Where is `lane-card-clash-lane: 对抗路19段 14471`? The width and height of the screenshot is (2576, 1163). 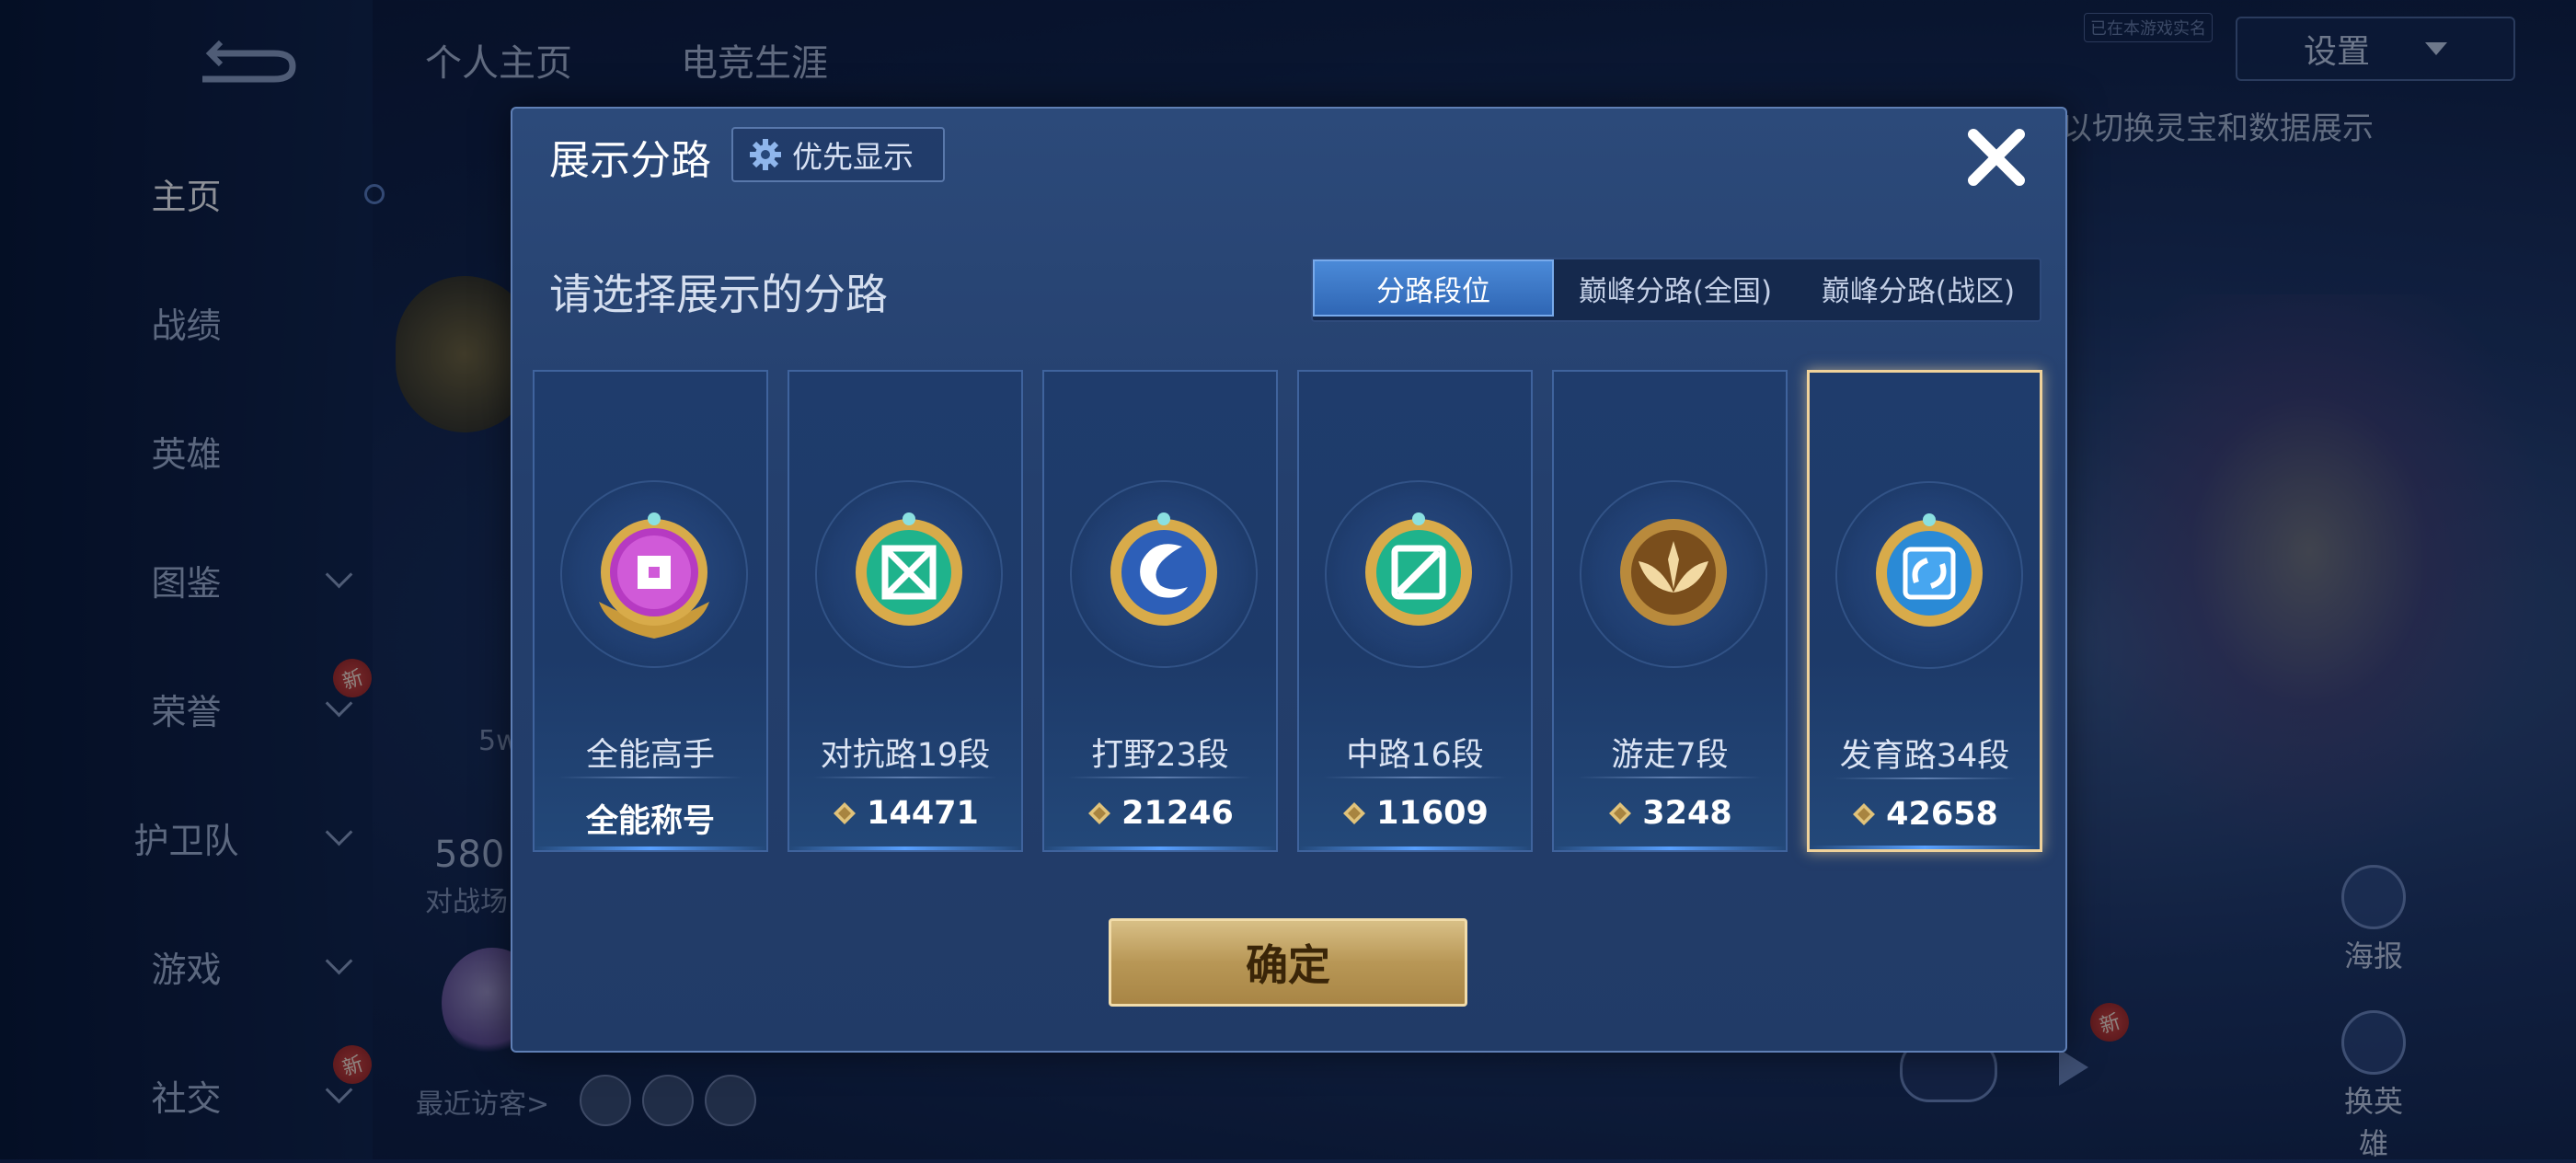 lane-card-clash-lane: 对抗路19段 14471 is located at coordinates (905, 611).